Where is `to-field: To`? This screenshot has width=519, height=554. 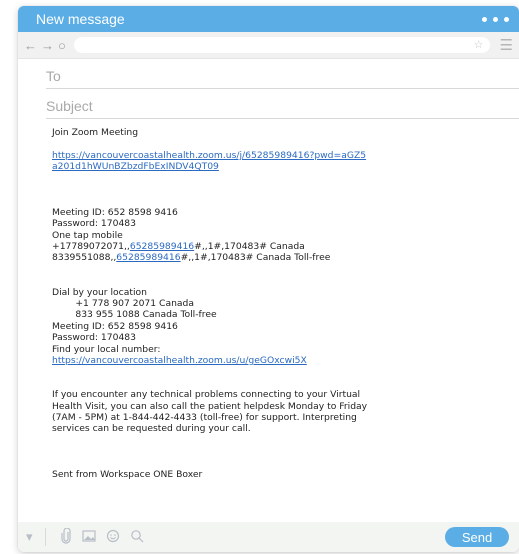 to-field: To is located at coordinates (282, 74).